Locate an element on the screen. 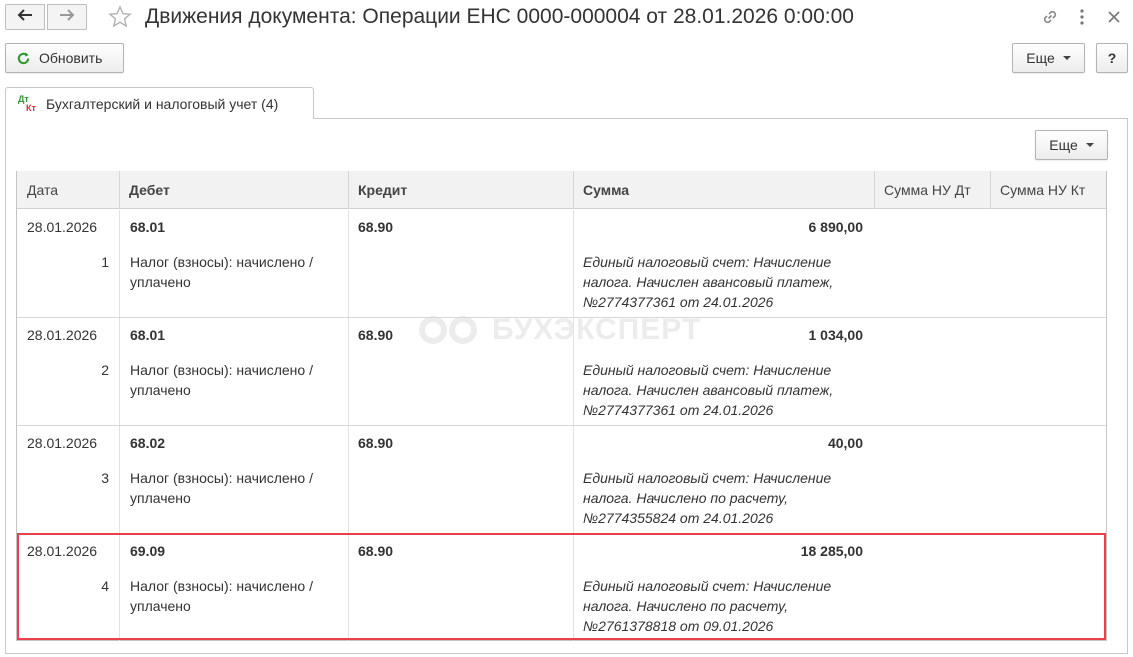 The height and width of the screenshot is (657, 1133). more-label: Еще is located at coordinates (1040, 58).